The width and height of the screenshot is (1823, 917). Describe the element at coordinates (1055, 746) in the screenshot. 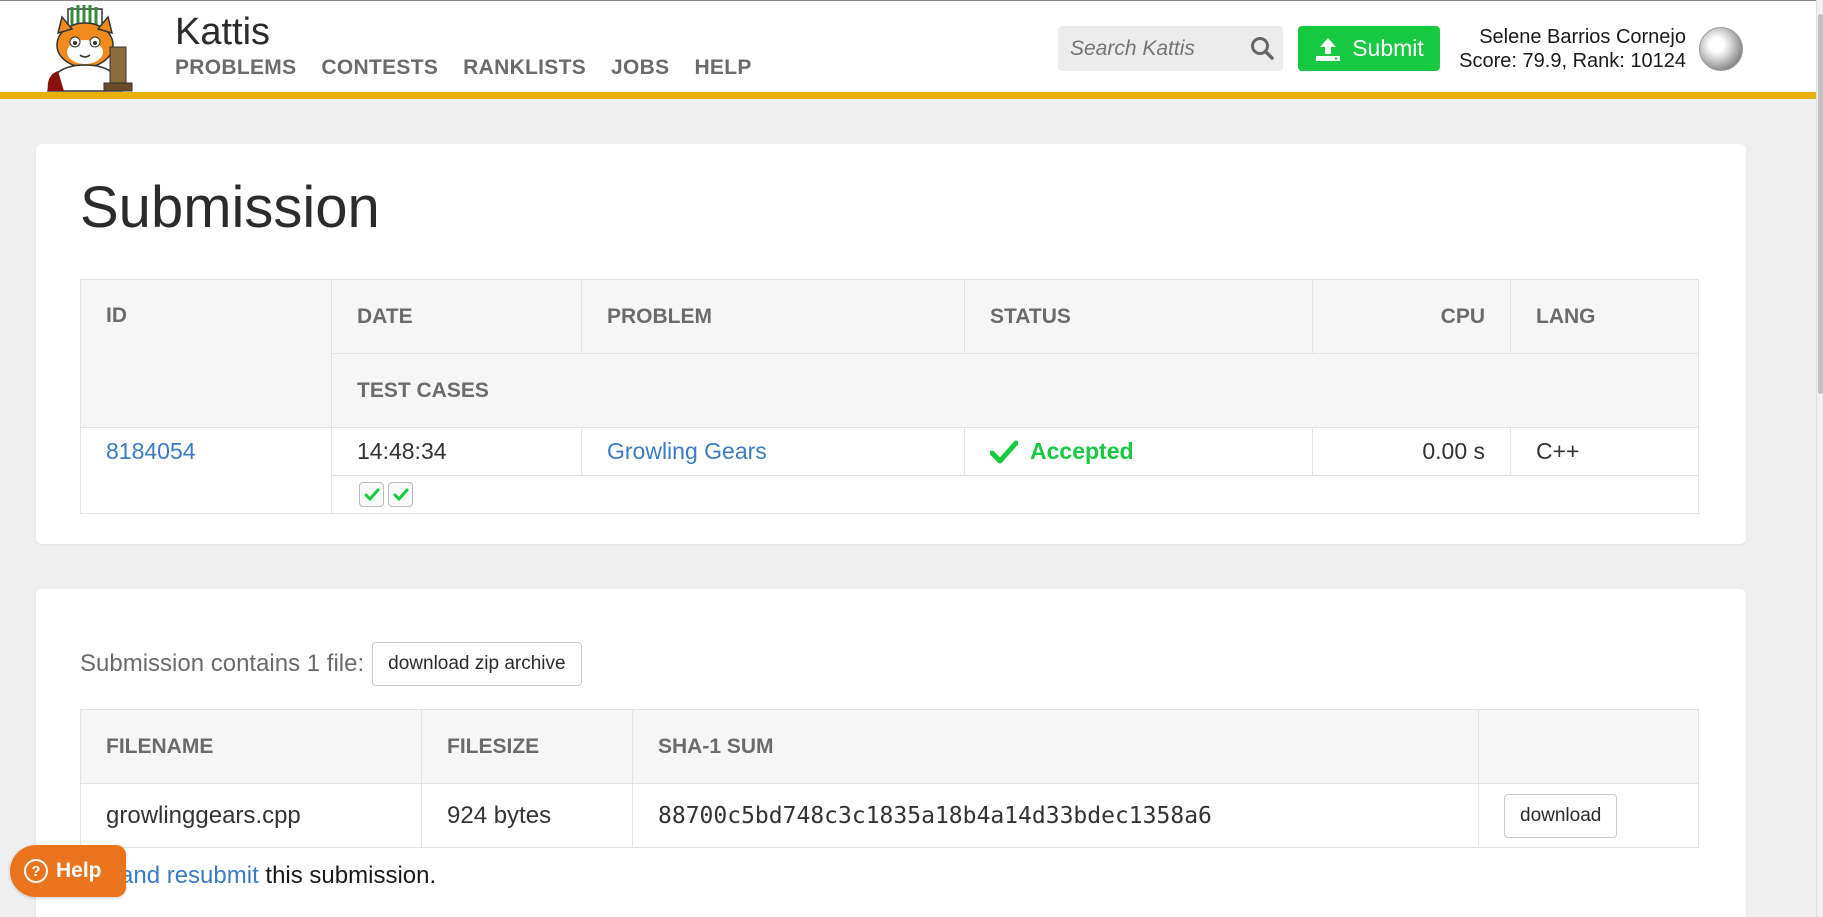

I see `col-sha1: SHA-1 SUM` at that location.